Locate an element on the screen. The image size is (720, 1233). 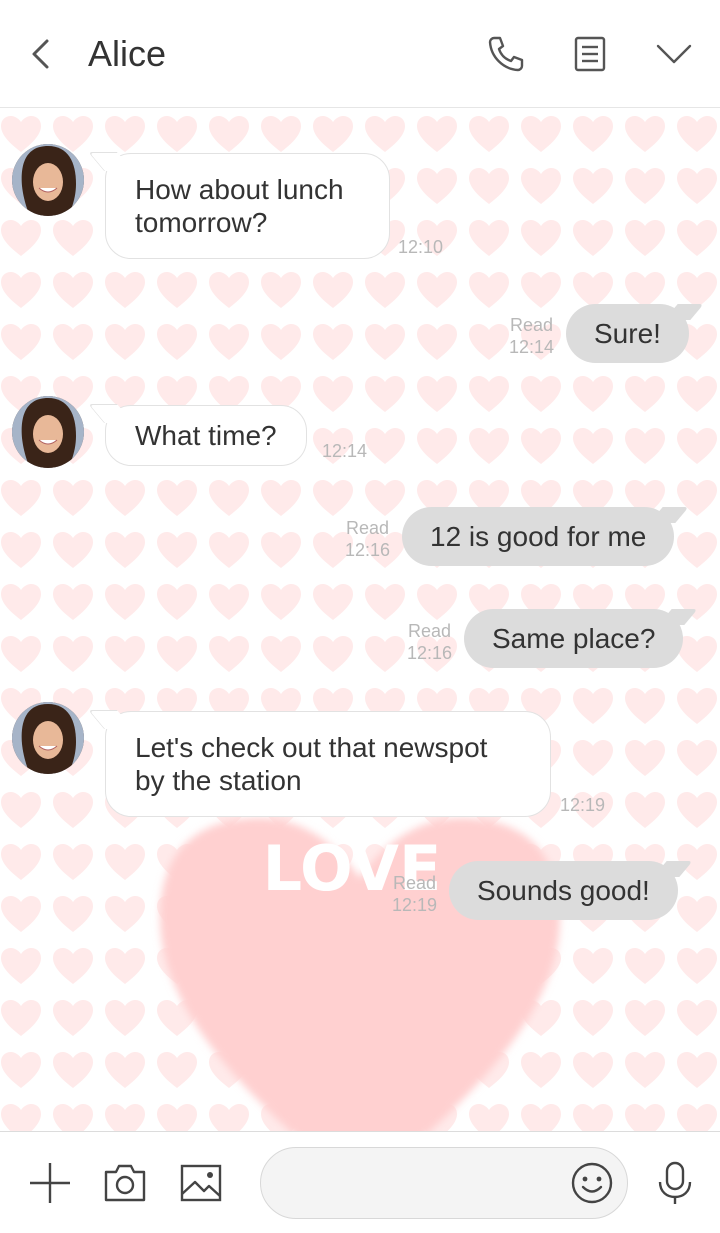
notes-icon is located at coordinates (590, 54).